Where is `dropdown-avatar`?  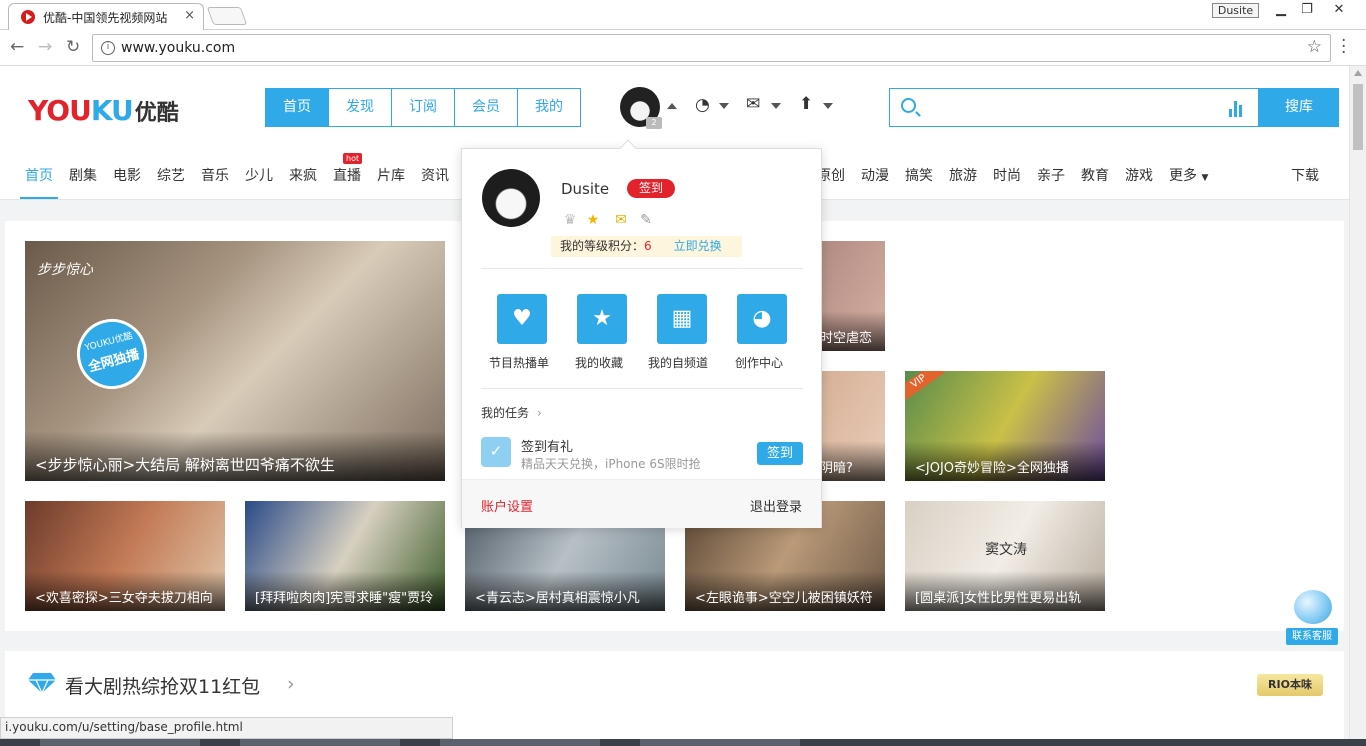 dropdown-avatar is located at coordinates (511, 198).